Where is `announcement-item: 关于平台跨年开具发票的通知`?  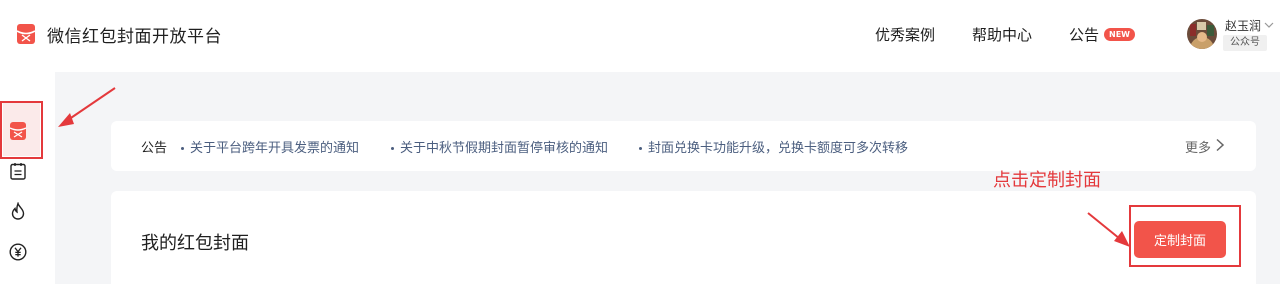 announcement-item: 关于平台跨年开具发票的通知 is located at coordinates (270, 146).